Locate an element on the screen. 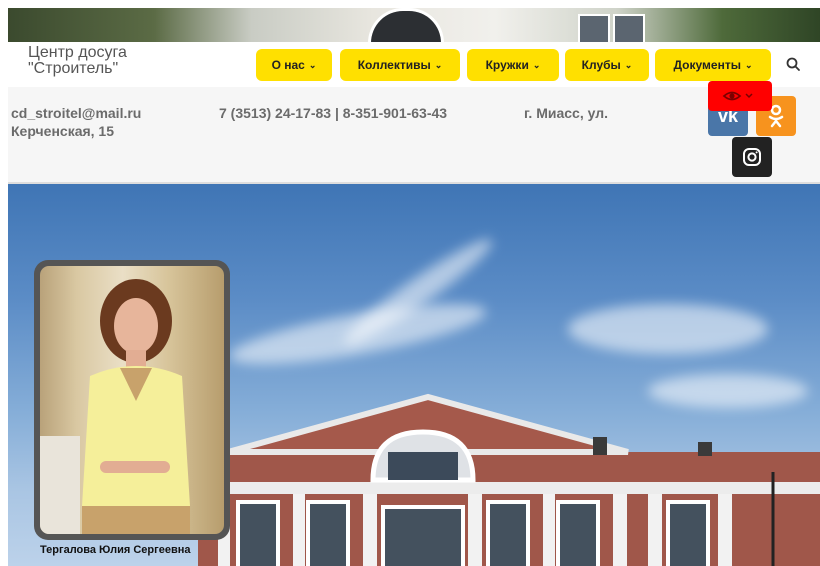 The width and height of the screenshot is (820, 566). nav-label: Кружки is located at coordinates (507, 65).